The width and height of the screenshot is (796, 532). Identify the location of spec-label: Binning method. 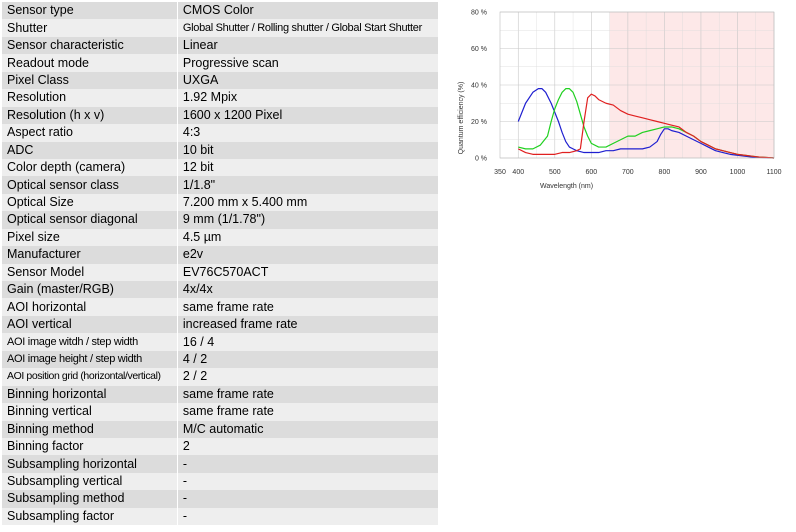
(90, 429).